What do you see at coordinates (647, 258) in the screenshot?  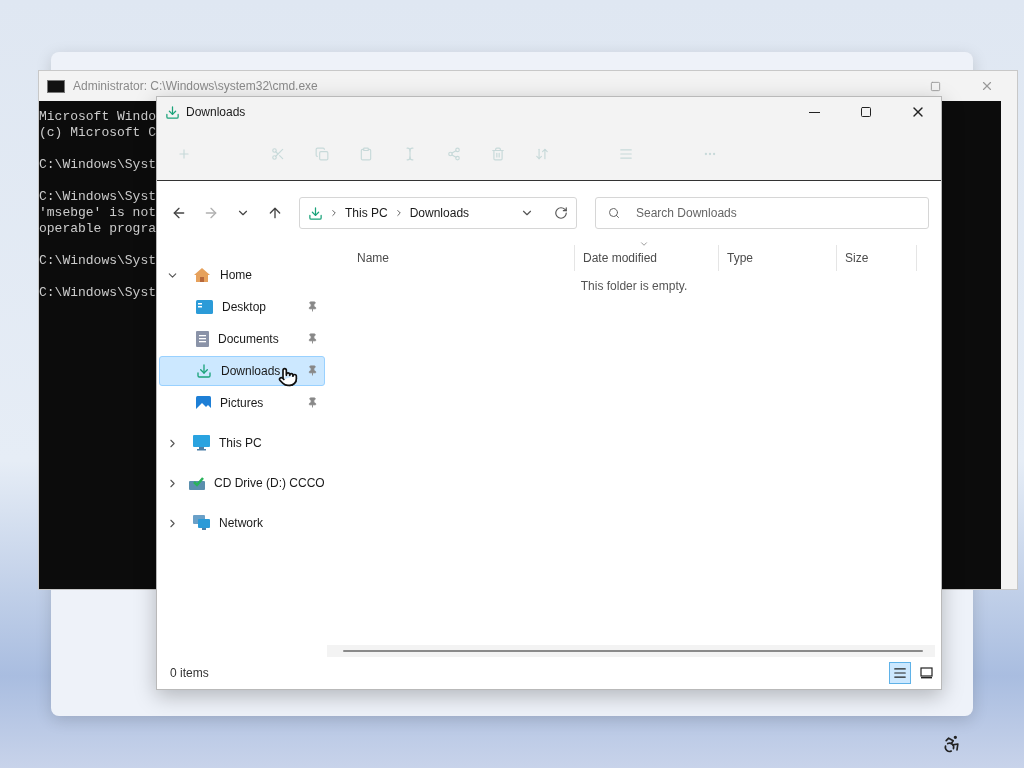 I see `column-header: Date modified` at bounding box center [647, 258].